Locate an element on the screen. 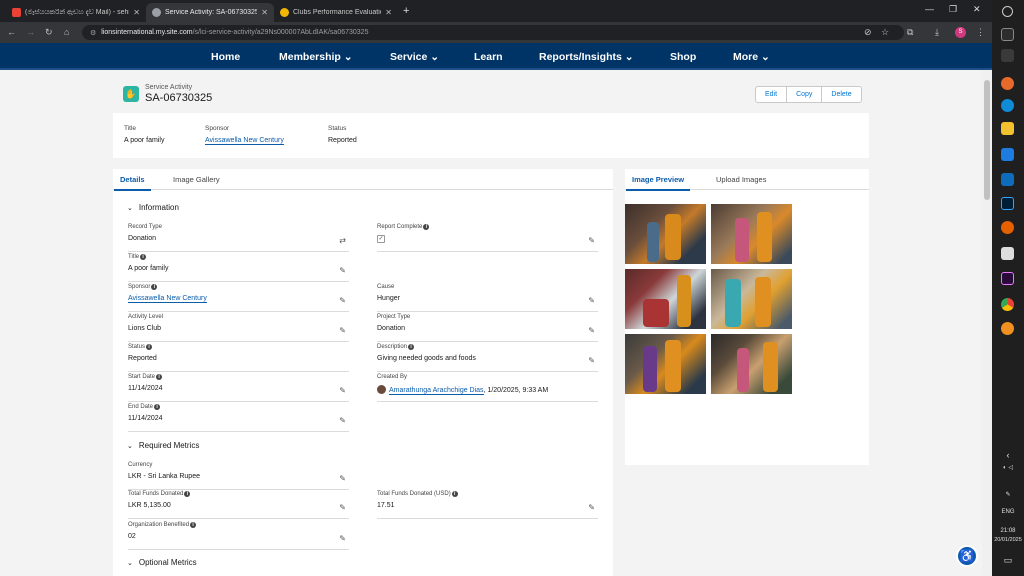 Image resolution: width=1024 pixels, height=576 pixels. pen-icon: ✎ is located at coordinates (1008, 494).